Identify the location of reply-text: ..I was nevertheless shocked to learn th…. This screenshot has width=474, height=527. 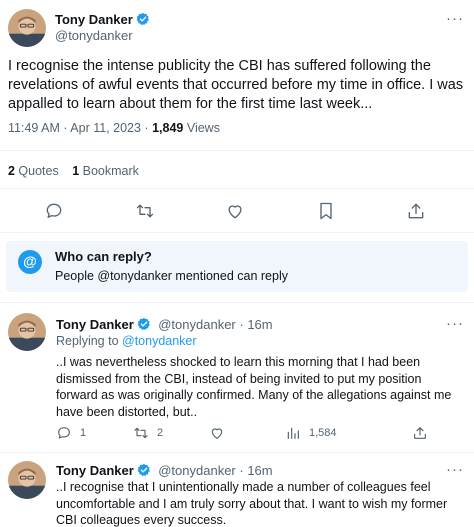
(254, 387).